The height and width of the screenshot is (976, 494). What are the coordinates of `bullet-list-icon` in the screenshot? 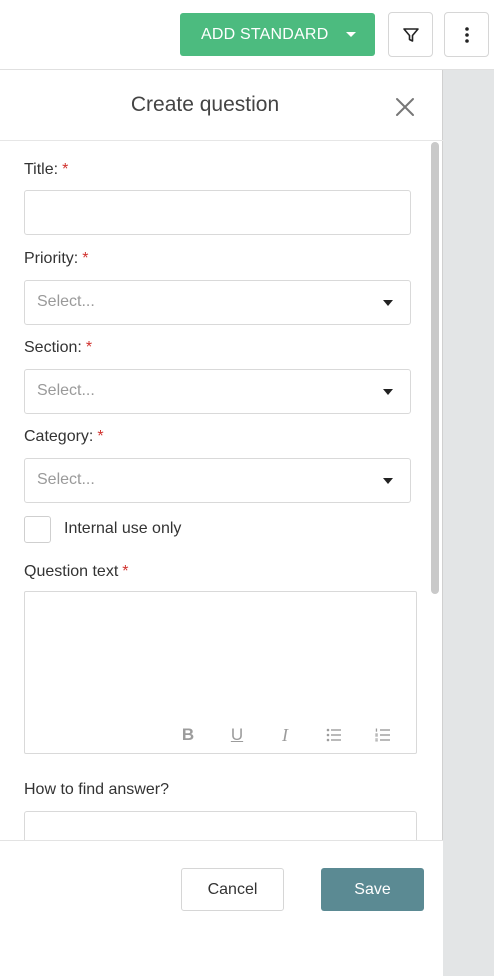 It's located at (333, 735).